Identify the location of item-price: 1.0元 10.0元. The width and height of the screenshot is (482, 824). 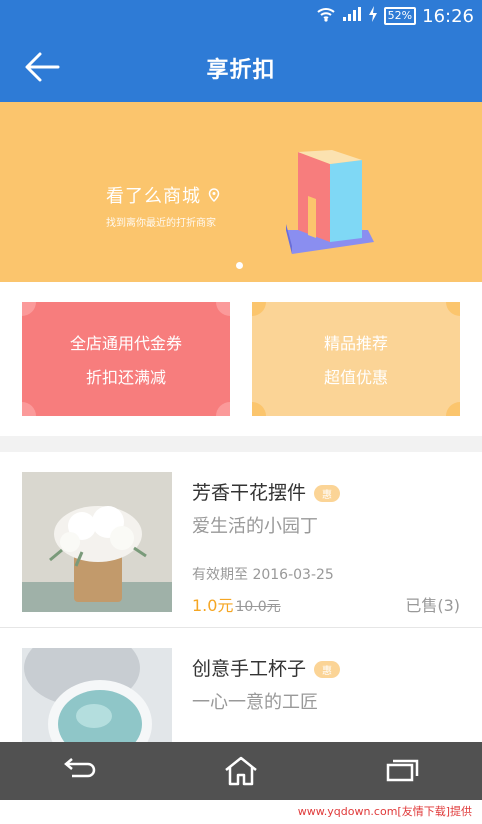
(236, 605).